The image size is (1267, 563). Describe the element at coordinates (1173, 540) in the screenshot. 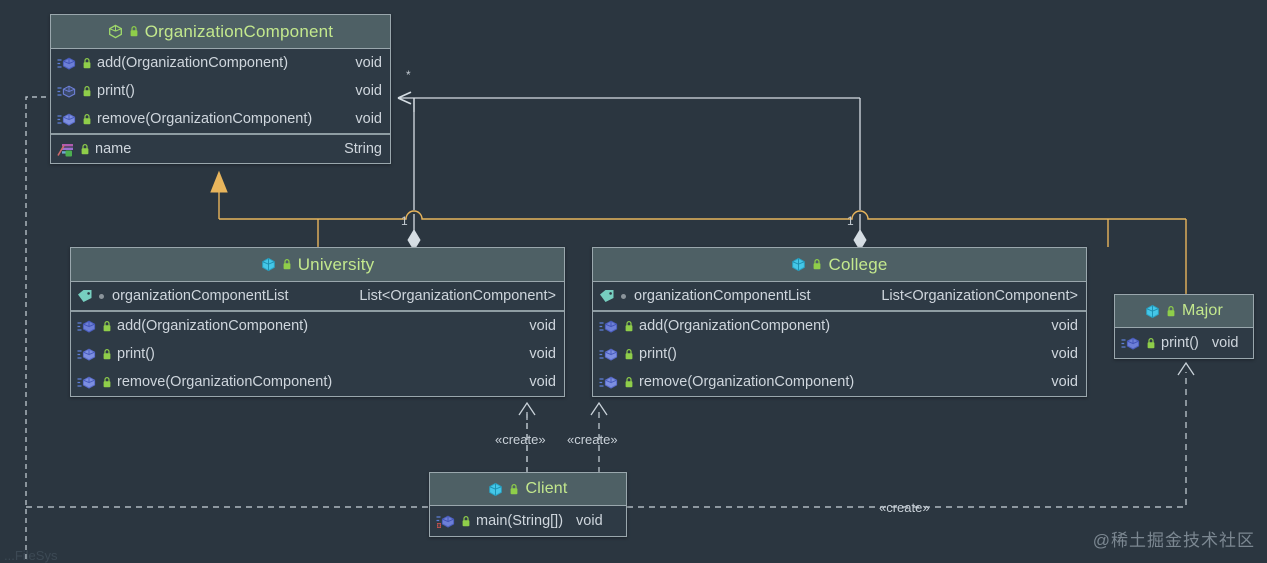

I see `watermark-text: @稀土掘金技术社区` at that location.